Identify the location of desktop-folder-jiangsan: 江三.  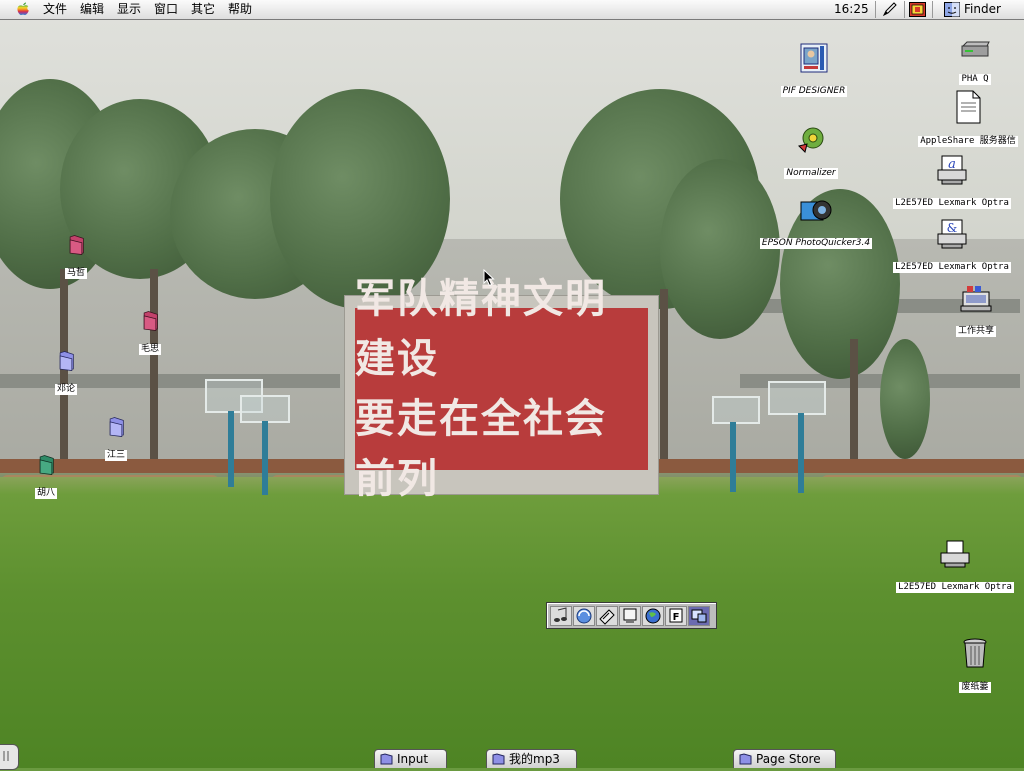
(116, 438).